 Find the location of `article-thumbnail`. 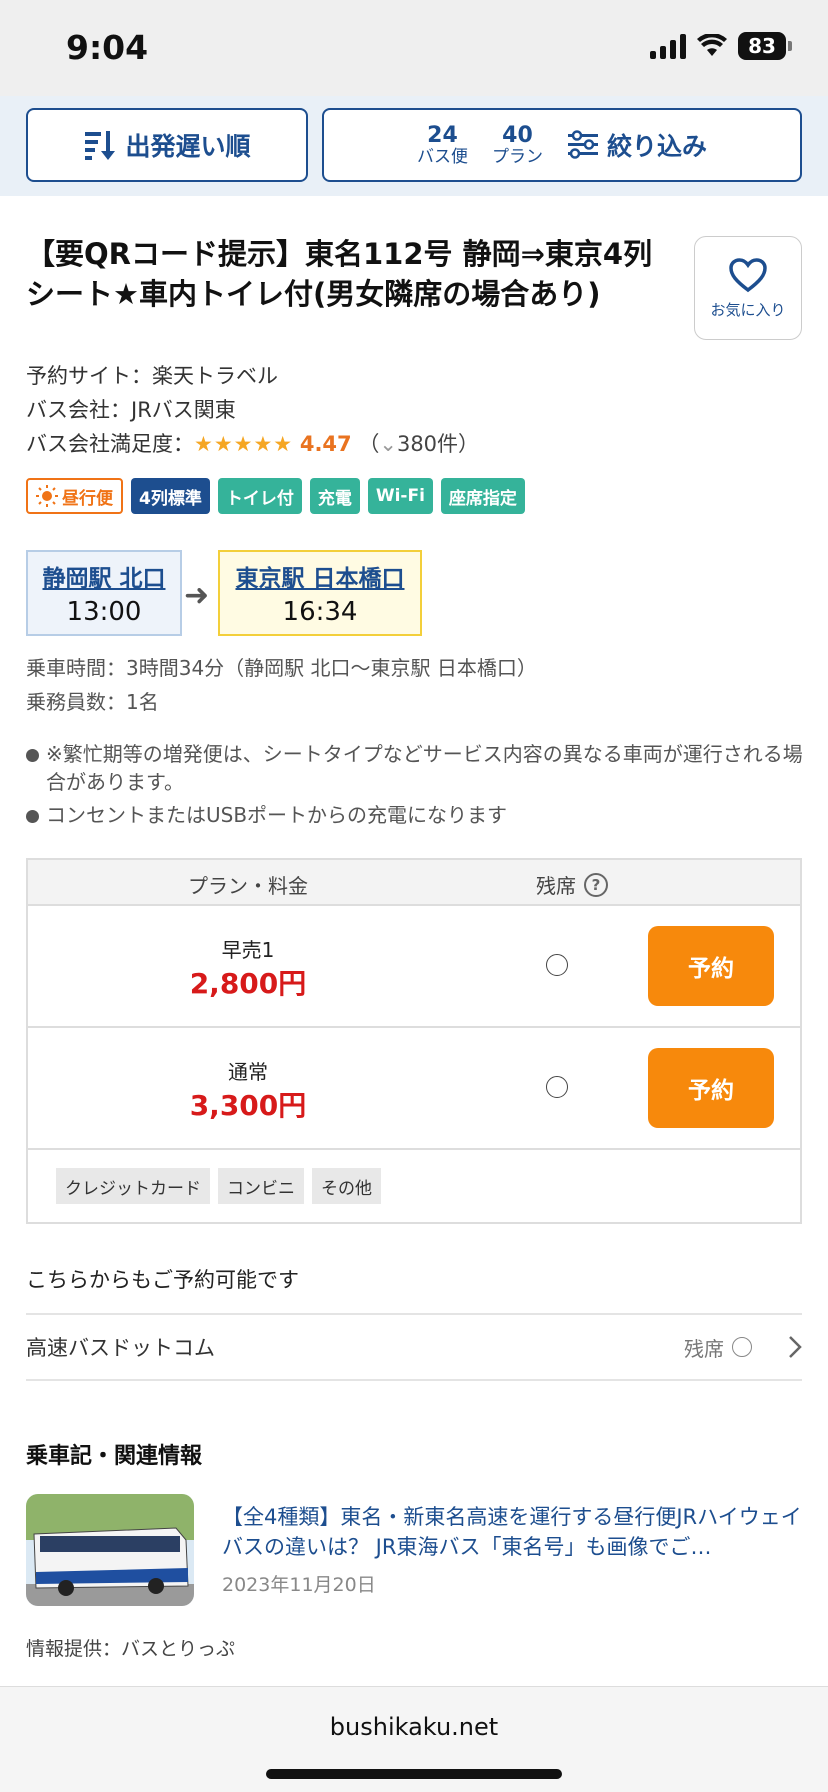

article-thumbnail is located at coordinates (110, 1550).